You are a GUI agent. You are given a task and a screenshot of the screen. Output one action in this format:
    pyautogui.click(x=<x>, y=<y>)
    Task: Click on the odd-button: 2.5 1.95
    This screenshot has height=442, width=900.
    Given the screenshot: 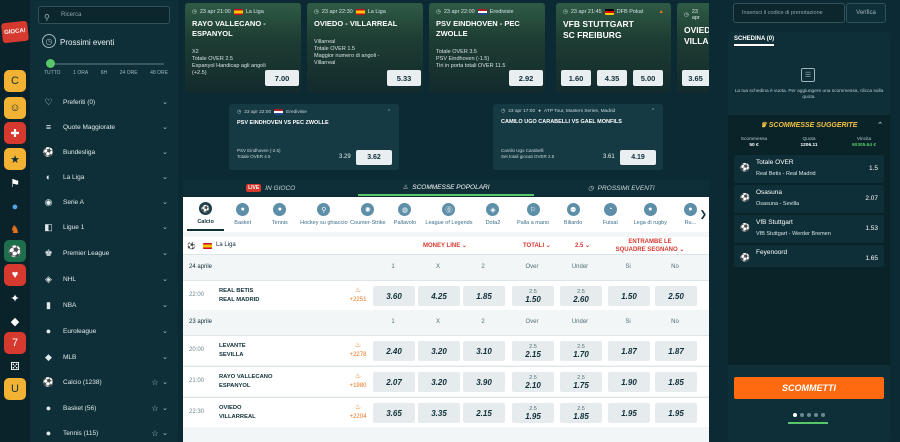 What is the action you would take?
    pyautogui.click(x=533, y=413)
    